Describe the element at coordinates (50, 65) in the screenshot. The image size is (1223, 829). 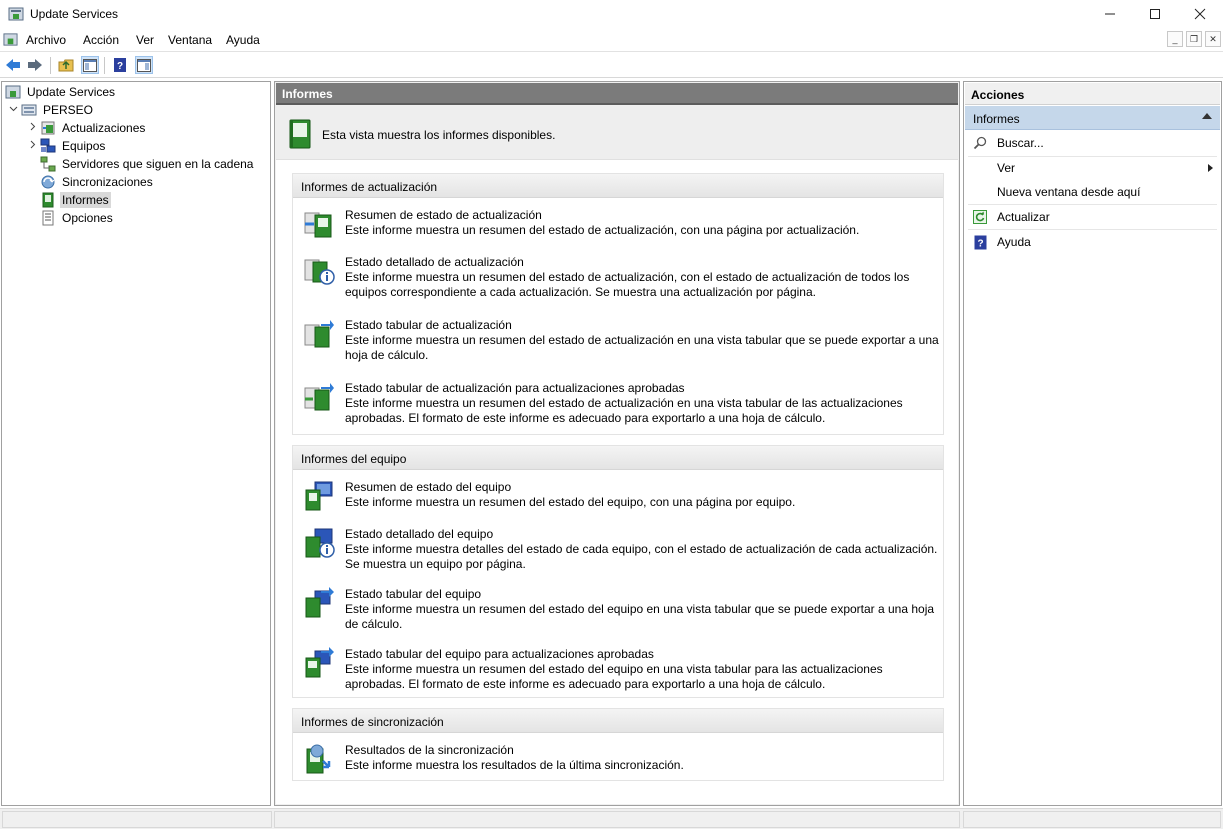
I see `toolbar-separator` at that location.